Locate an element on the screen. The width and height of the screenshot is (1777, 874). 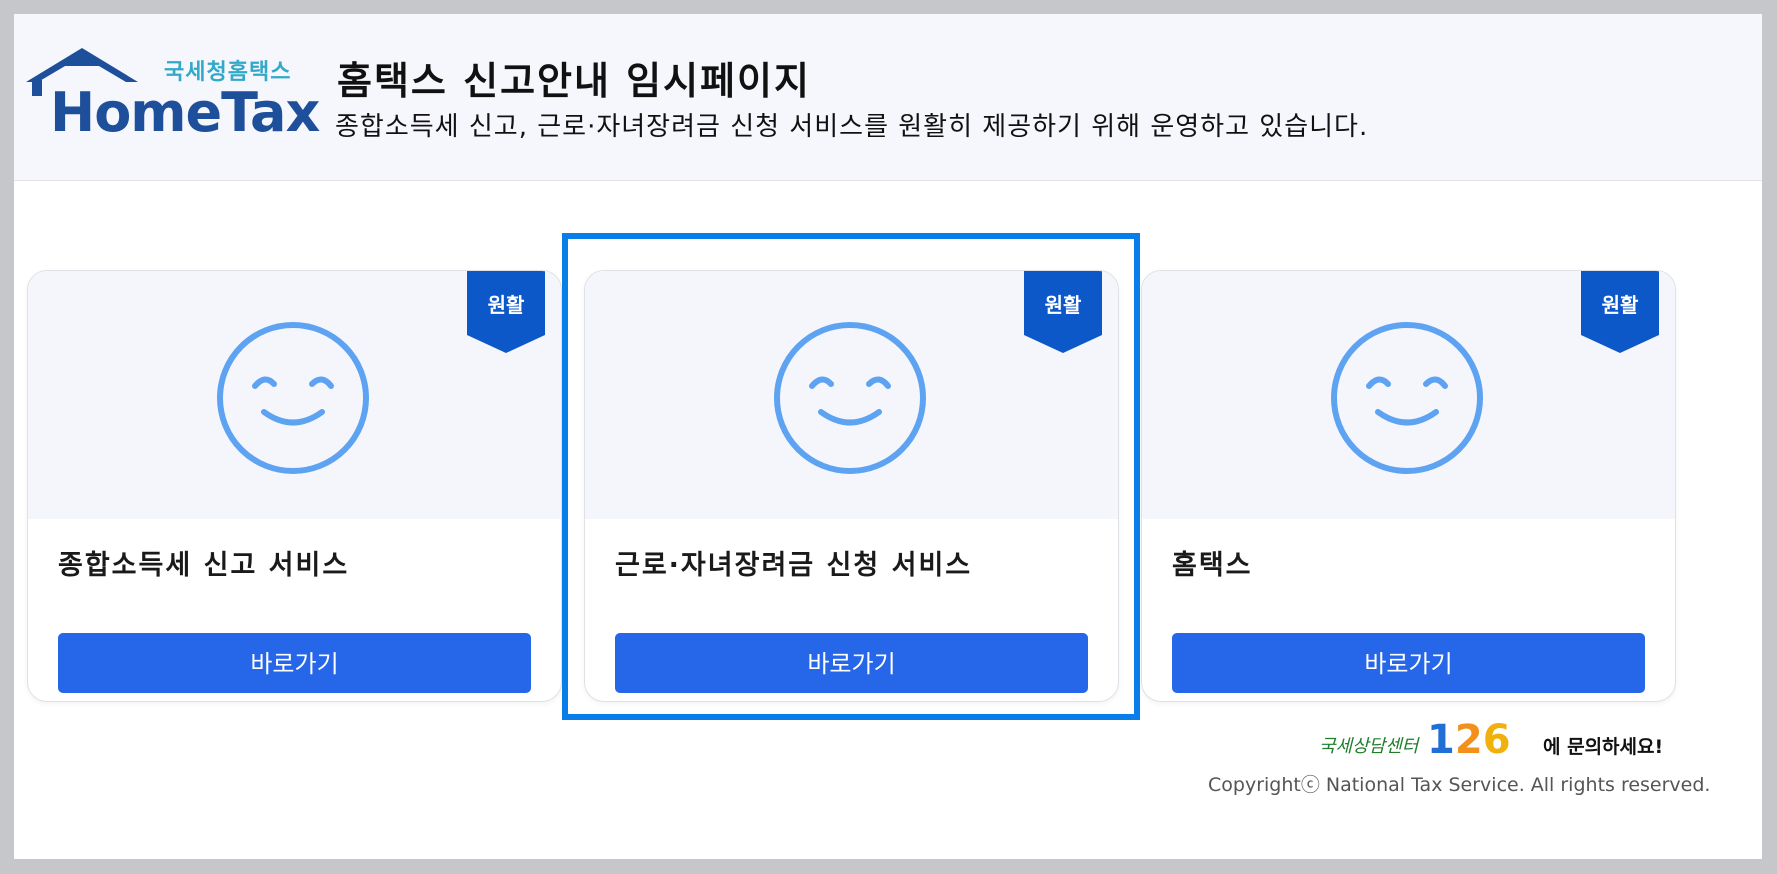
service-card-hometax: 원활 홈택스 바로가기 is located at coordinates (1408, 486).